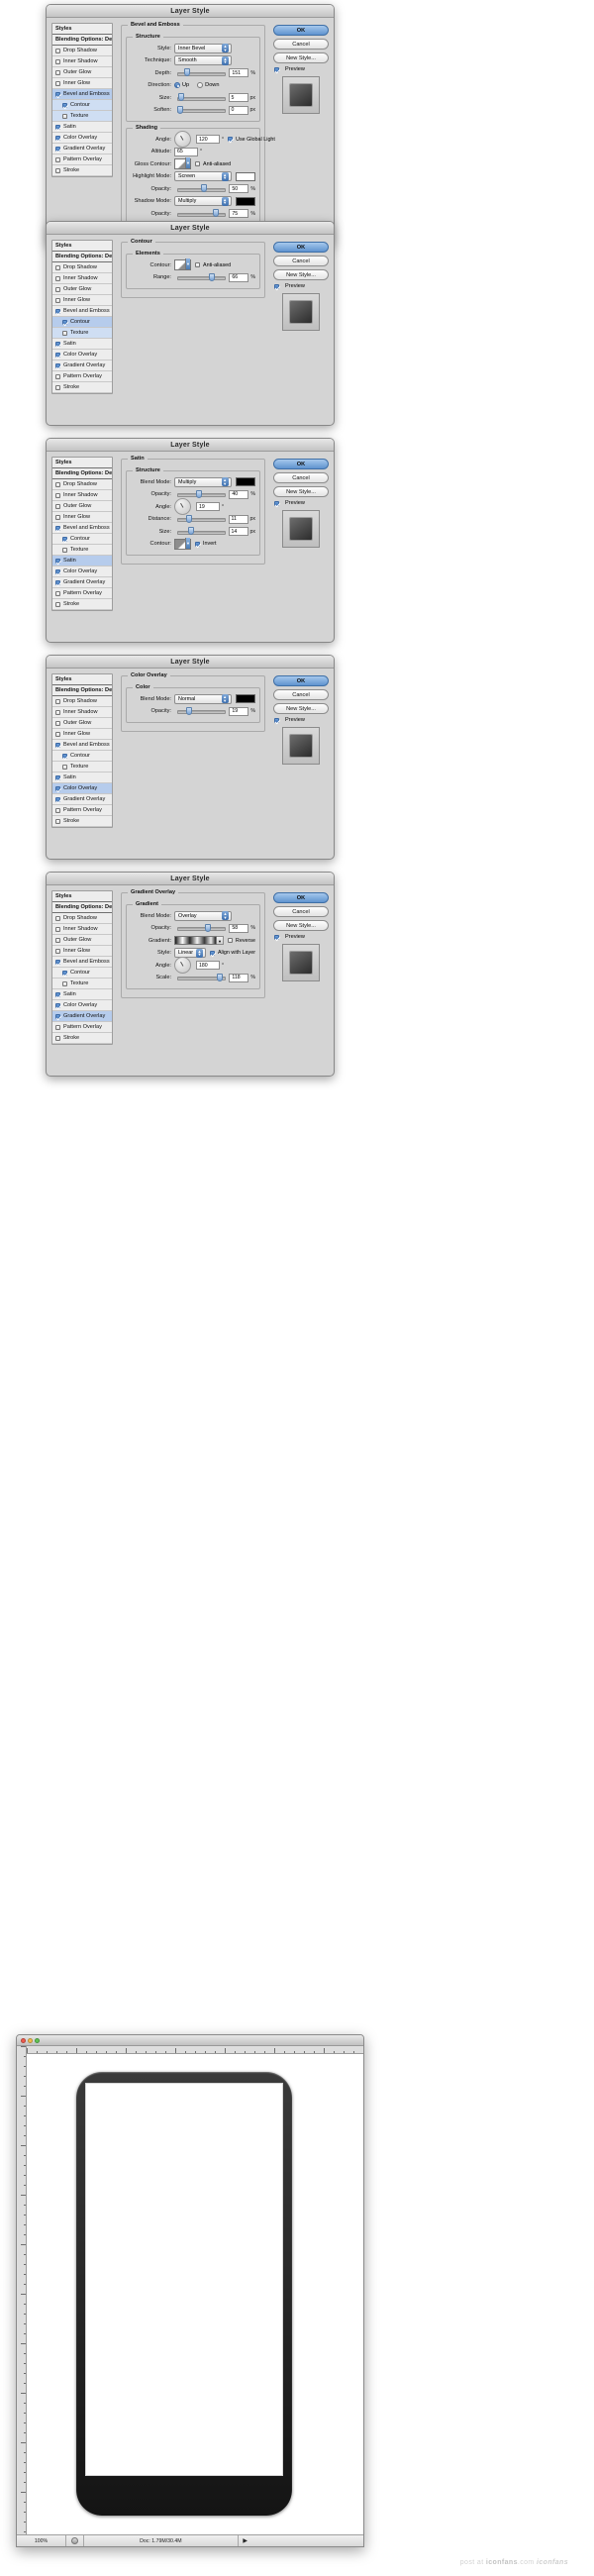 The image size is (594, 2576). Describe the element at coordinates (239, 977) in the screenshot. I see `value-field: 118` at that location.